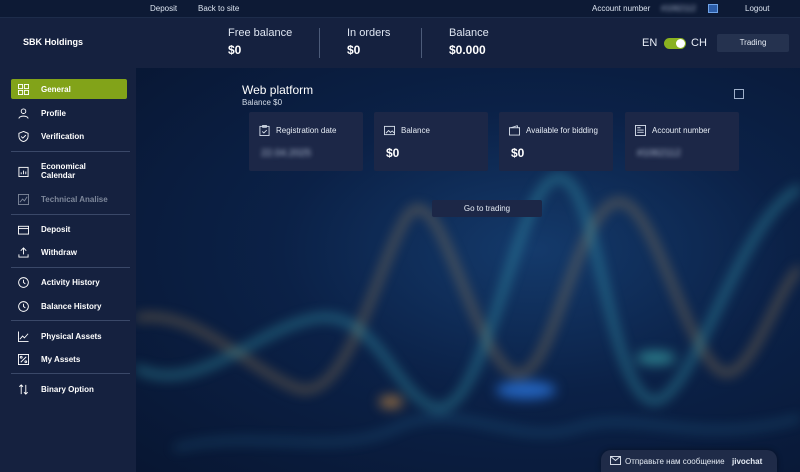 The height and width of the screenshot is (472, 800). Describe the element at coordinates (71, 306) in the screenshot. I see `sidebar-item-label: Balance History` at that location.